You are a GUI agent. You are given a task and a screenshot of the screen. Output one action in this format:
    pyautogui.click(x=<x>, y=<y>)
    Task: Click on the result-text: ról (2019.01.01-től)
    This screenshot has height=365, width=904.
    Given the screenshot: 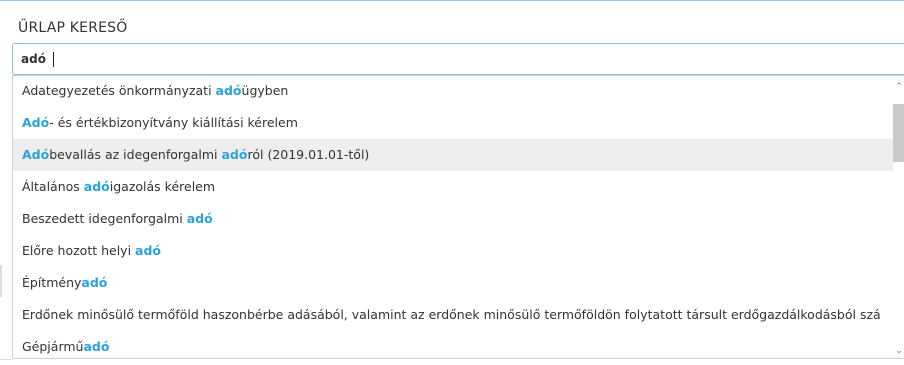 What is the action you would take?
    pyautogui.click(x=308, y=154)
    